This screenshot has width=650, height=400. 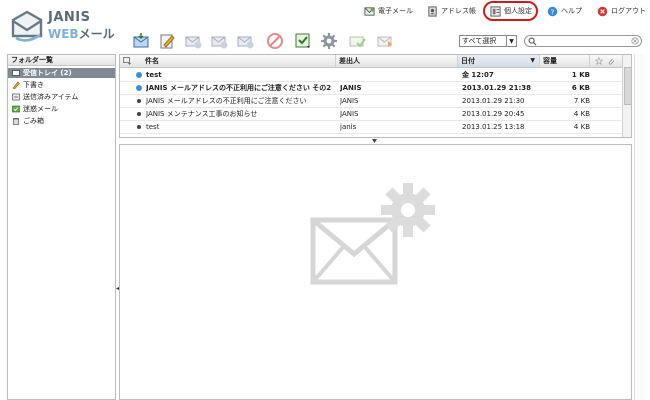 What do you see at coordinates (371, 127) in the screenshot?
I see `table-row: test janis 2013.01.25 13:18 4 KB` at bounding box center [371, 127].